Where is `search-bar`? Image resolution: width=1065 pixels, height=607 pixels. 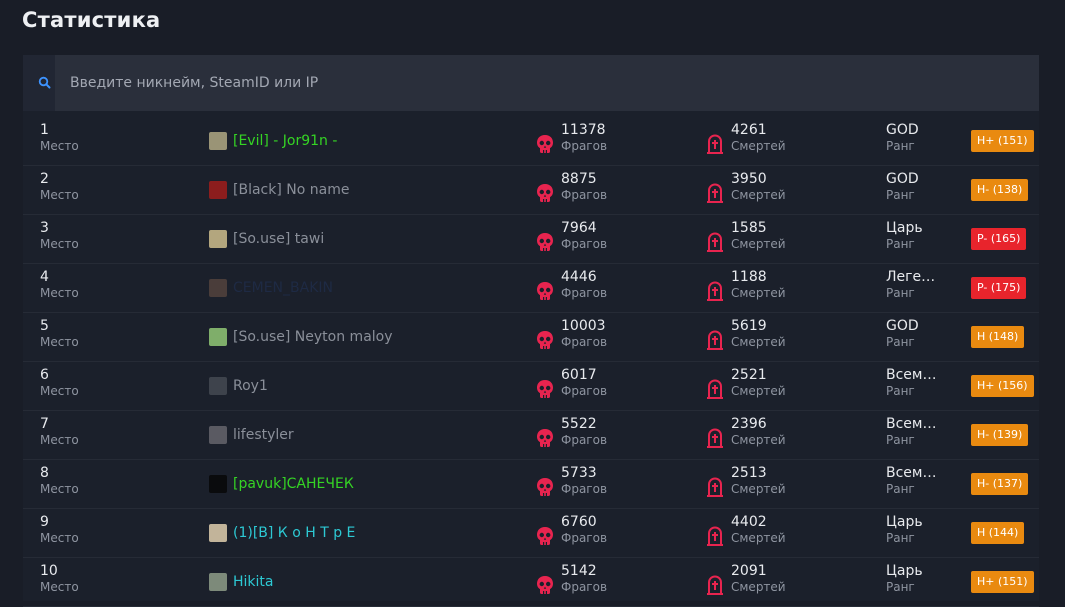 search-bar is located at coordinates (531, 83).